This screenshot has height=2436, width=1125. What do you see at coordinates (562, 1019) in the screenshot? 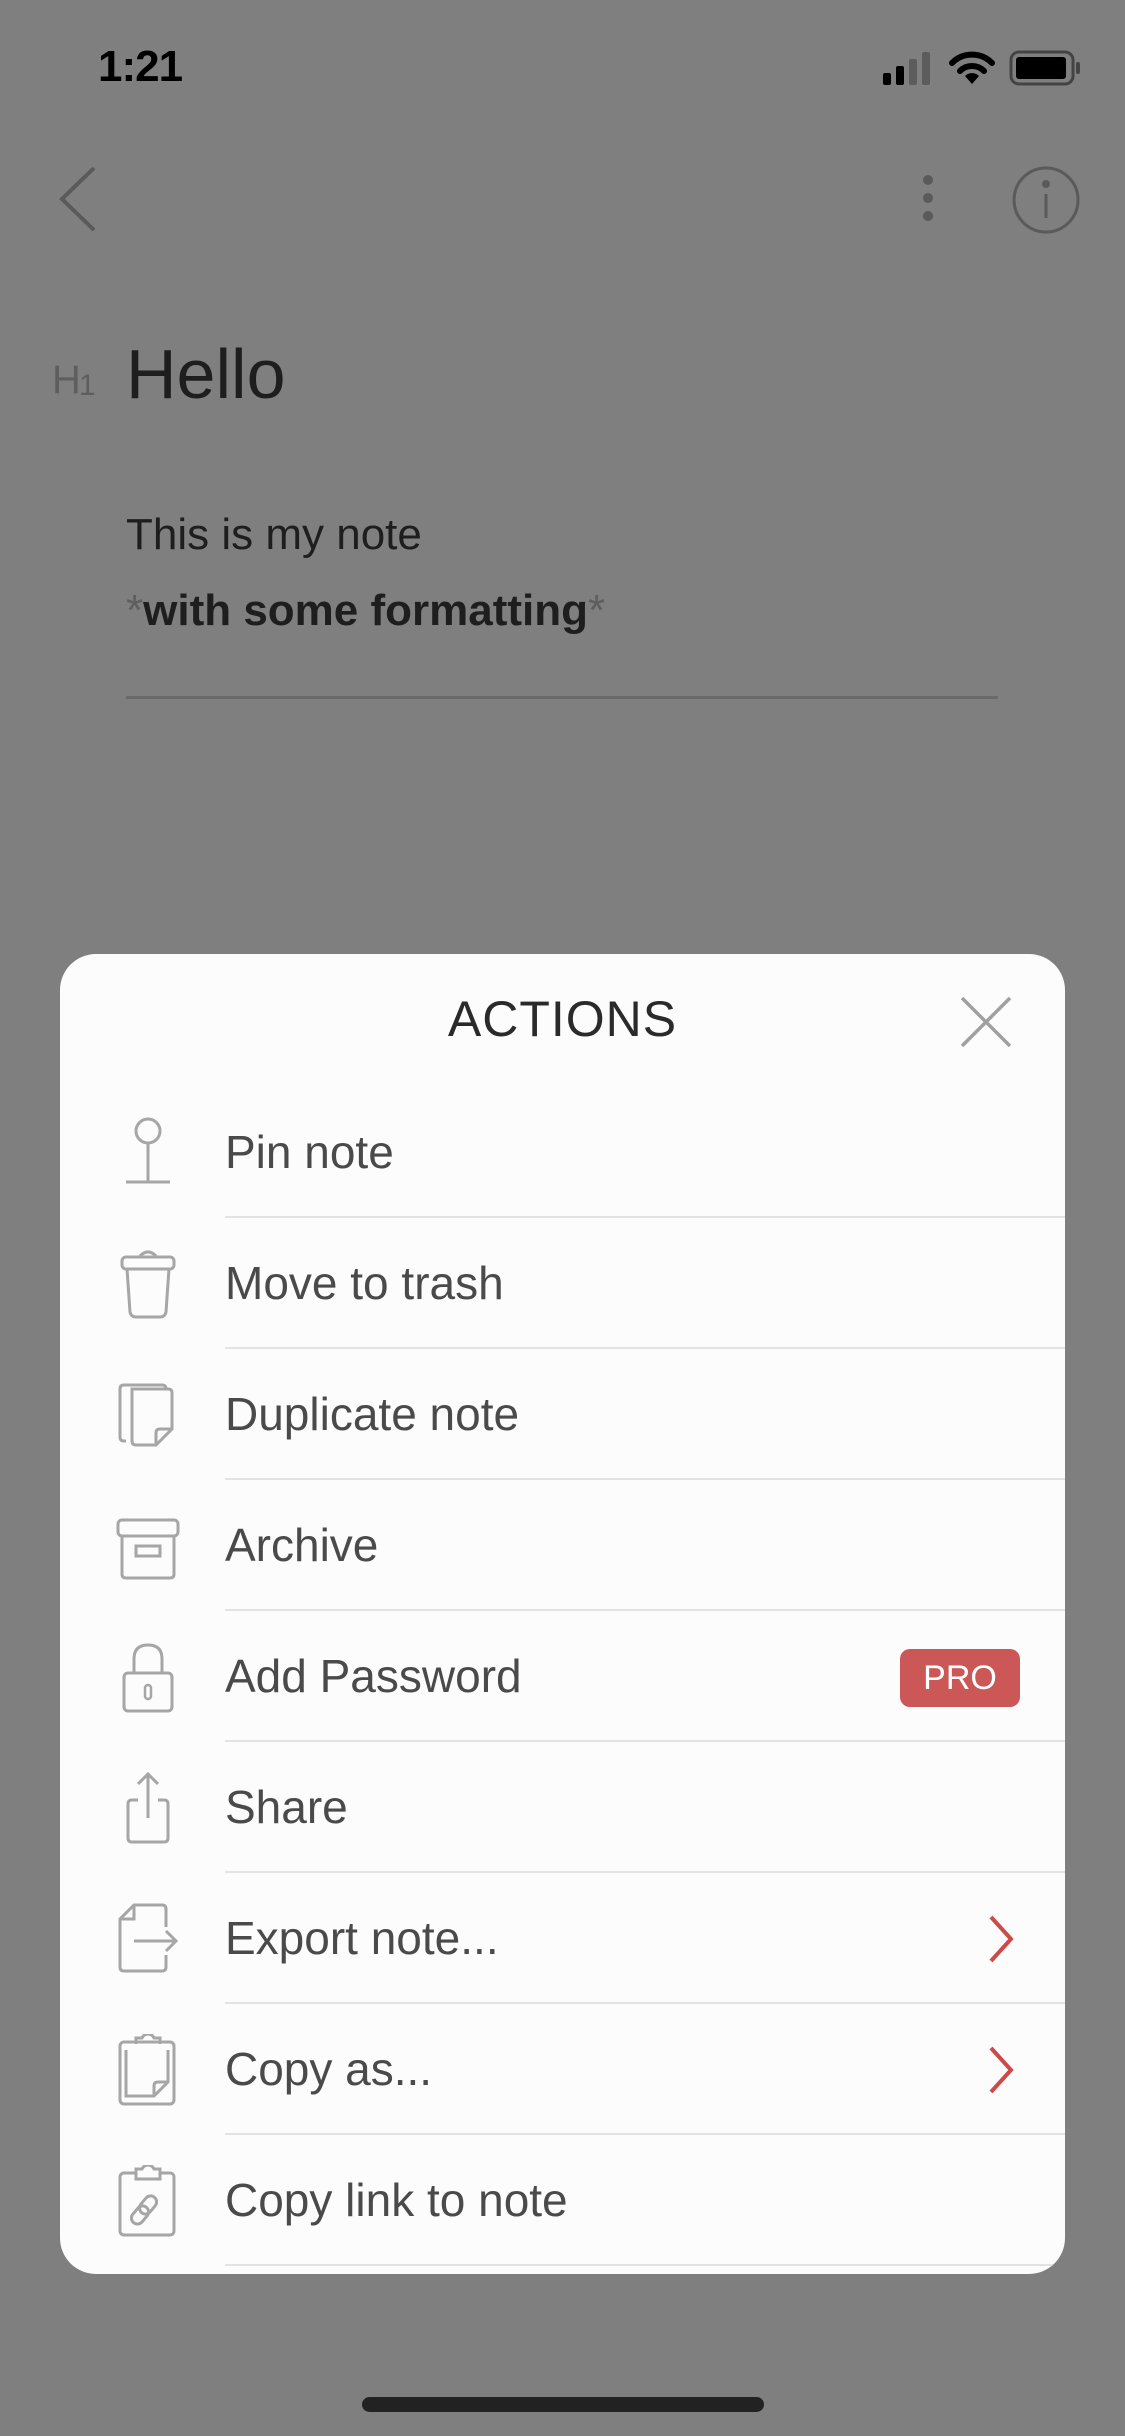
I see `sheet-title: ACTIONS` at bounding box center [562, 1019].